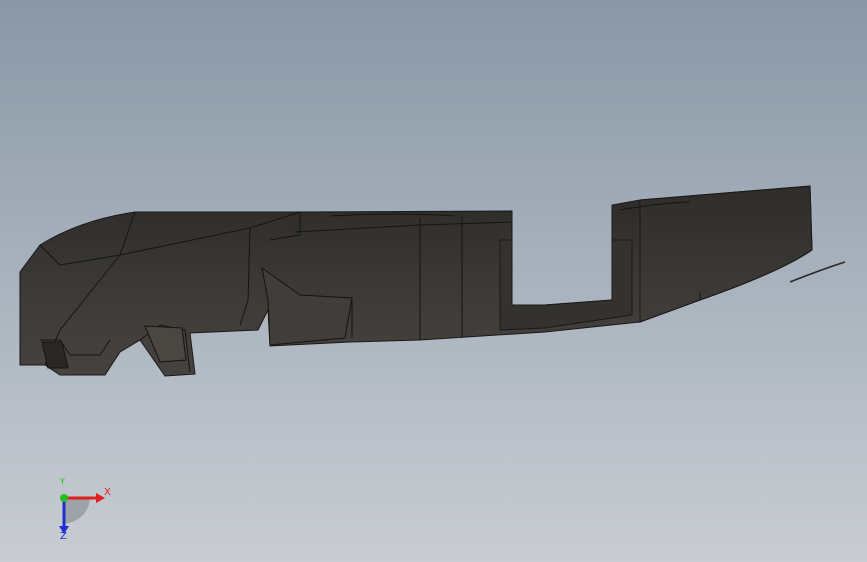 The image size is (867, 562). Describe the element at coordinates (817, 272) in the screenshot. I see `part-wire-tail` at that location.